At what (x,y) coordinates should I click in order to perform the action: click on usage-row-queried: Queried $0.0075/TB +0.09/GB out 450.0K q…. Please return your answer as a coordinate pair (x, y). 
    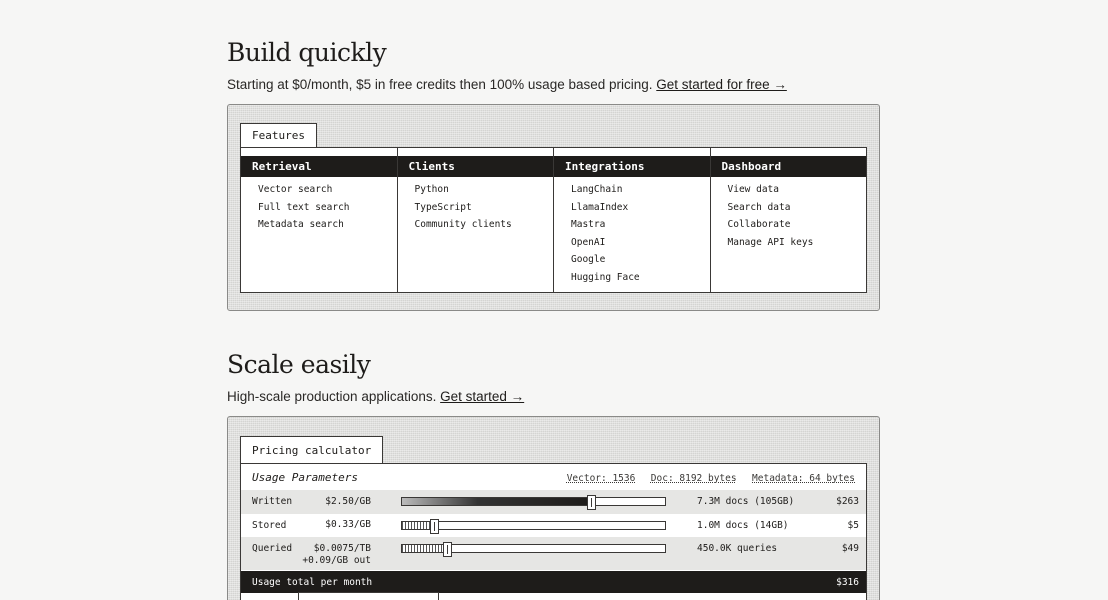
    Looking at the image, I should click on (553, 553).